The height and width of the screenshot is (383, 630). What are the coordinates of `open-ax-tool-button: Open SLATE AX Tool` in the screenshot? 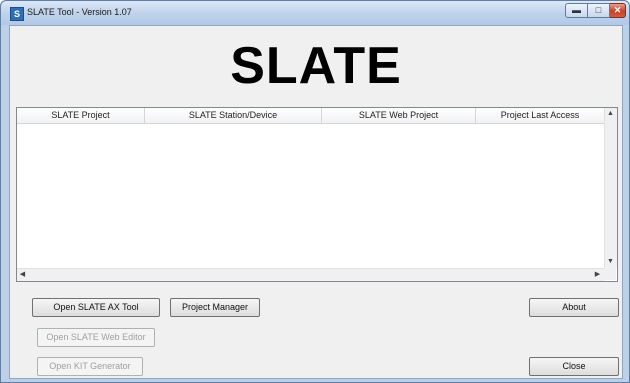 It's located at (96, 307).